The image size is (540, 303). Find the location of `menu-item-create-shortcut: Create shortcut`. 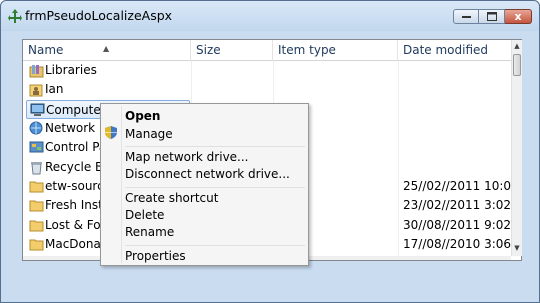

menu-item-create-shortcut: Create shortcut is located at coordinates (171, 198).